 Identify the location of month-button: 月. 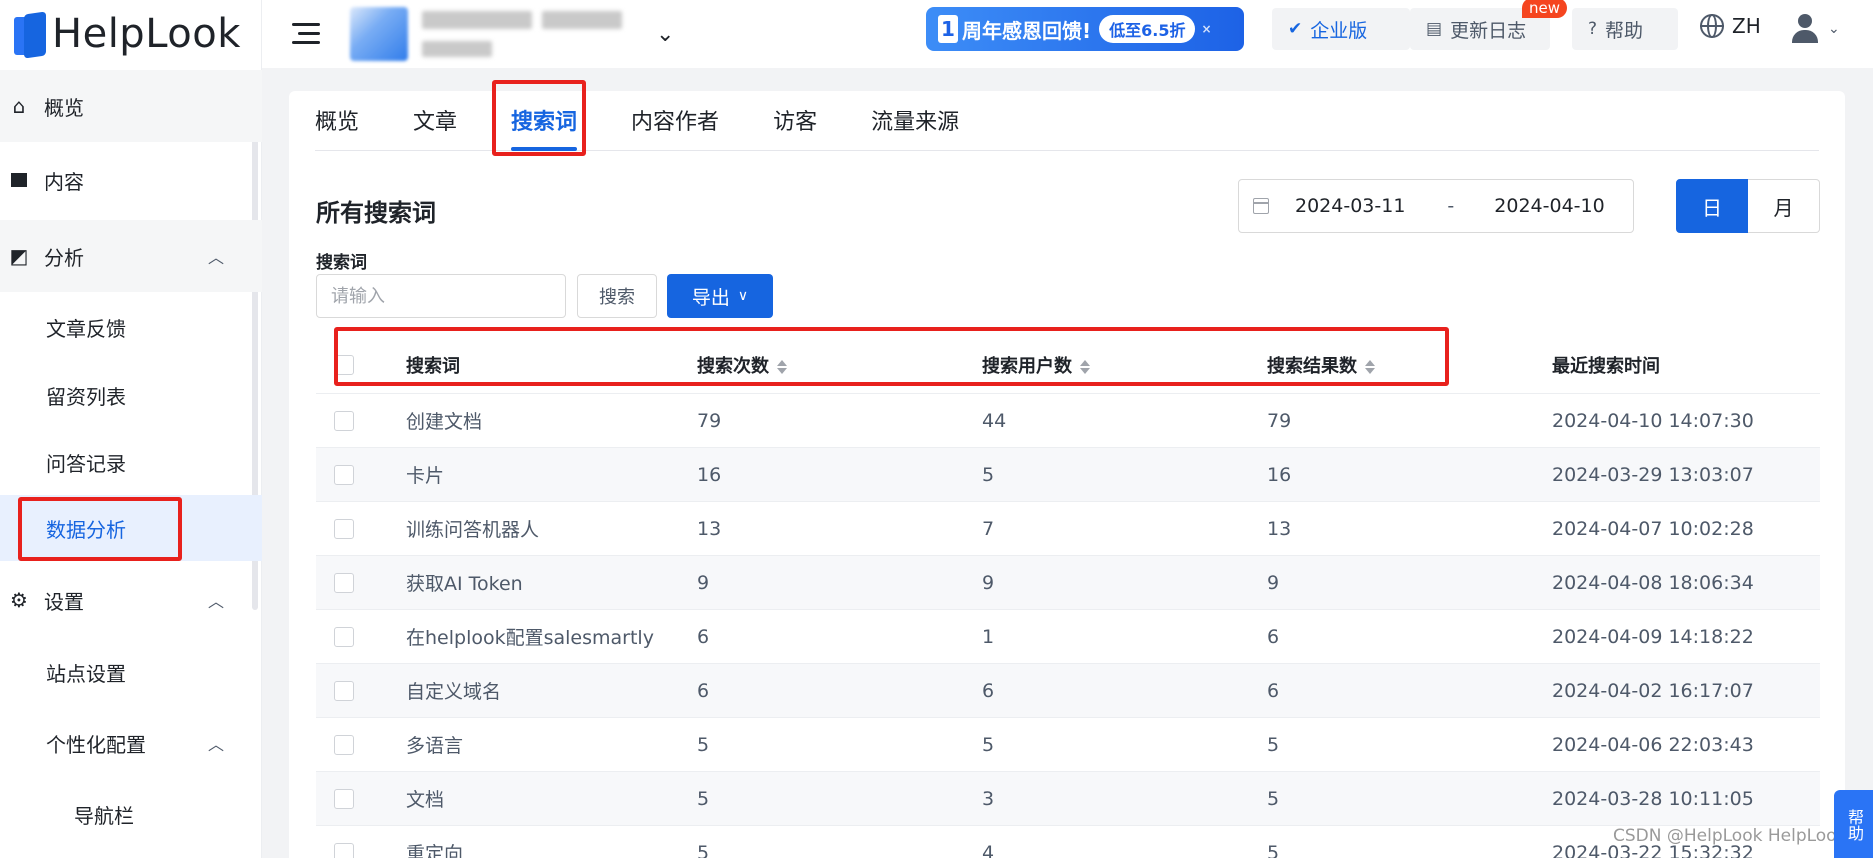
(1784, 206).